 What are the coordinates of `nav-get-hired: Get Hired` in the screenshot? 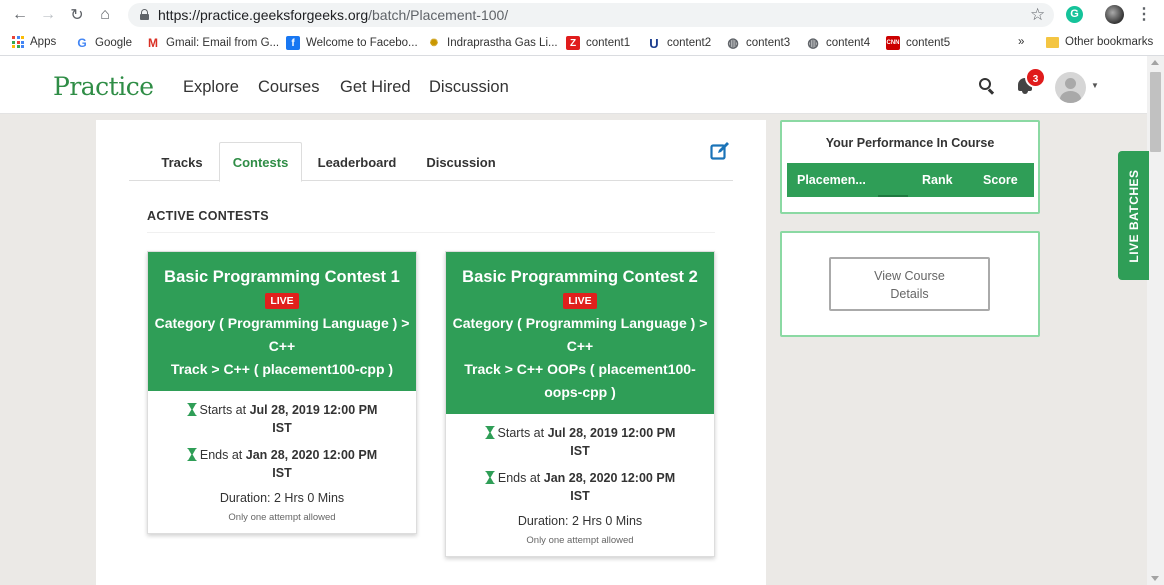 It's located at (375, 87).